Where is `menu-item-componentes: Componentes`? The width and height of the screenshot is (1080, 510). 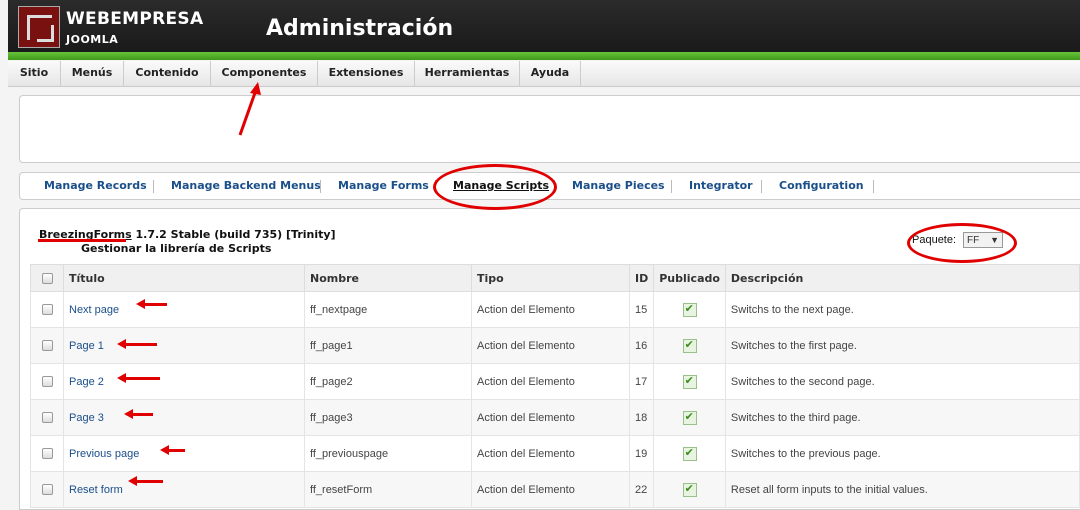
menu-item-componentes: Componentes is located at coordinates (264, 73).